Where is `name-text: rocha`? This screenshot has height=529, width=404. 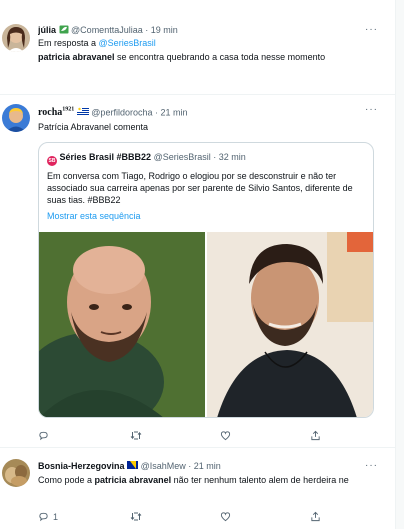
name-text: rocha is located at coordinates (50, 113).